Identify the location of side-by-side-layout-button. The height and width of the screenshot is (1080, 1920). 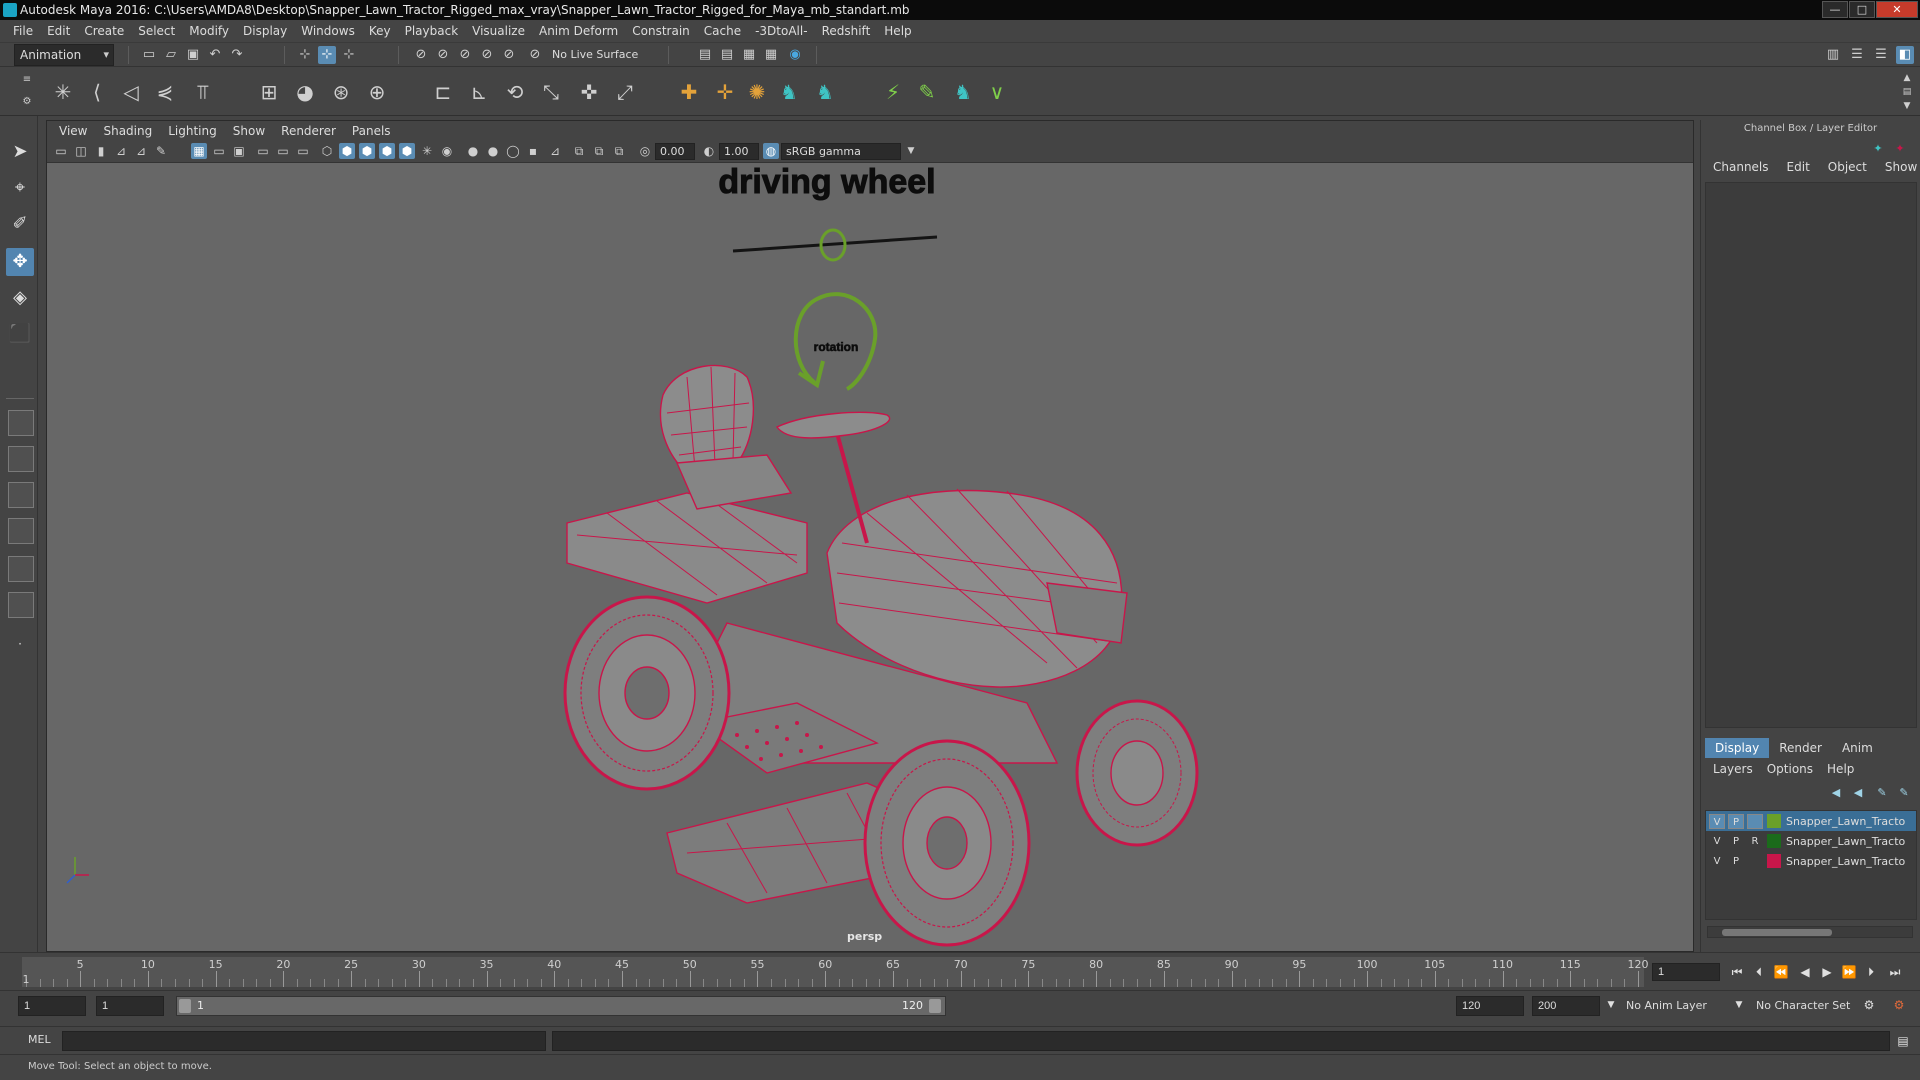
(21, 495).